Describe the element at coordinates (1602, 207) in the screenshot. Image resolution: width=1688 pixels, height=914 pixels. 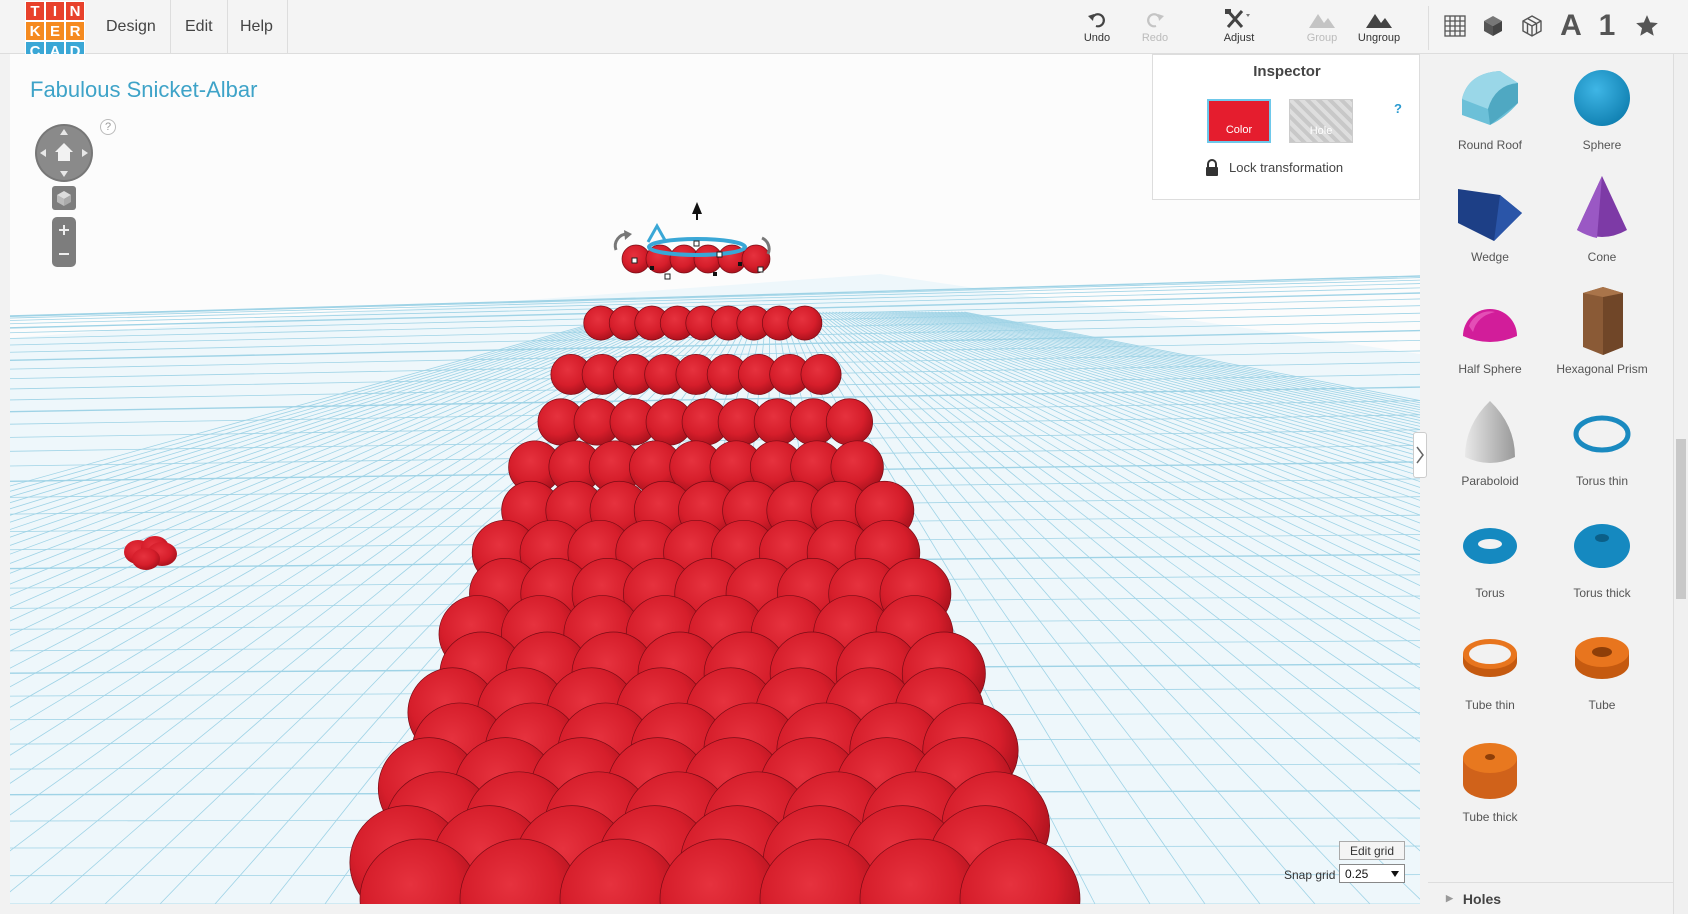
I see `cone-icon` at that location.